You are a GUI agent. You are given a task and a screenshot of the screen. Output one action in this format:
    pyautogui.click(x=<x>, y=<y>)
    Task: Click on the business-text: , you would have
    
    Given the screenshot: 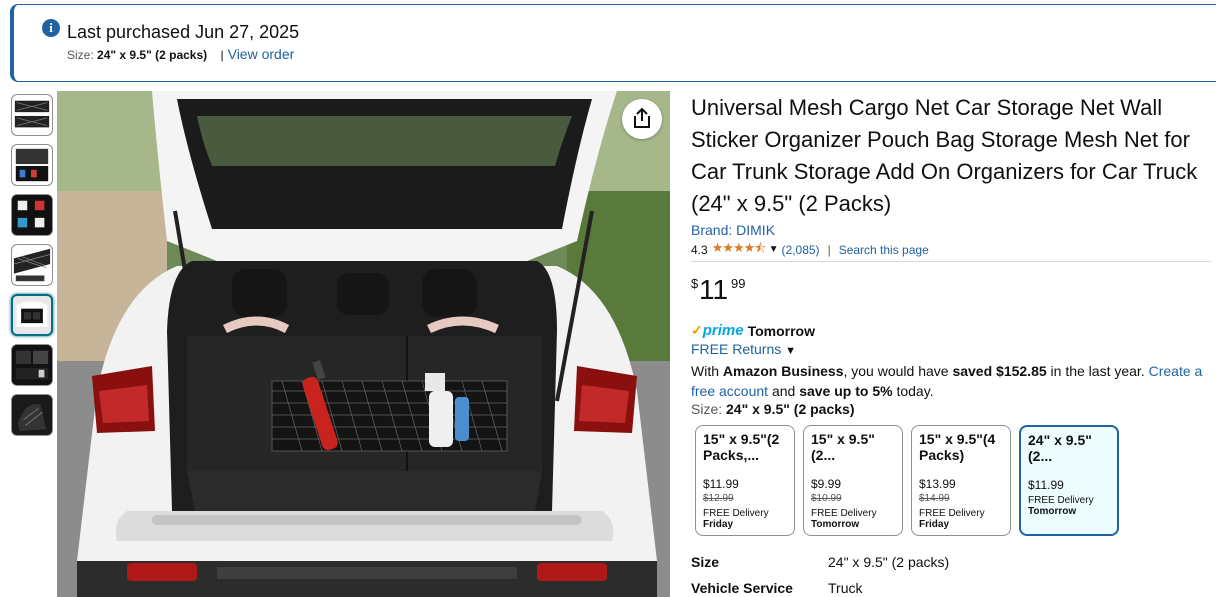 What is the action you would take?
    pyautogui.click(x=898, y=371)
    